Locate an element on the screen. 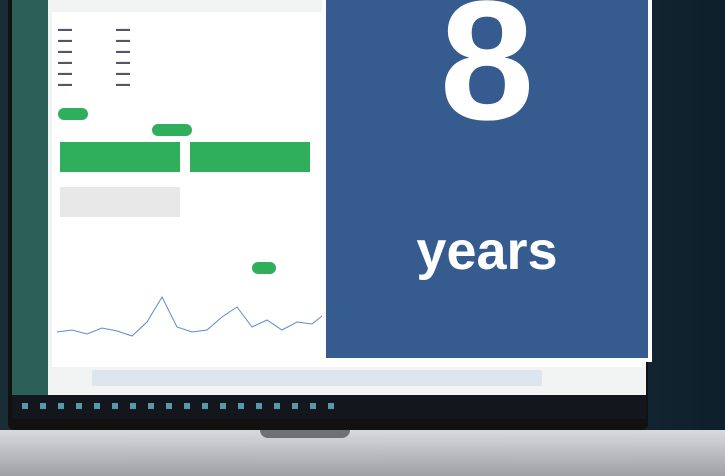  device-info-grid: ▬▬ ▬▬ ▬▬ ▬▬ ▬▬ ▬▬ ▬▬ ▬▬ ▬▬ ▬▬ ▬▬ ▬▬ is located at coordinates (94, 57).